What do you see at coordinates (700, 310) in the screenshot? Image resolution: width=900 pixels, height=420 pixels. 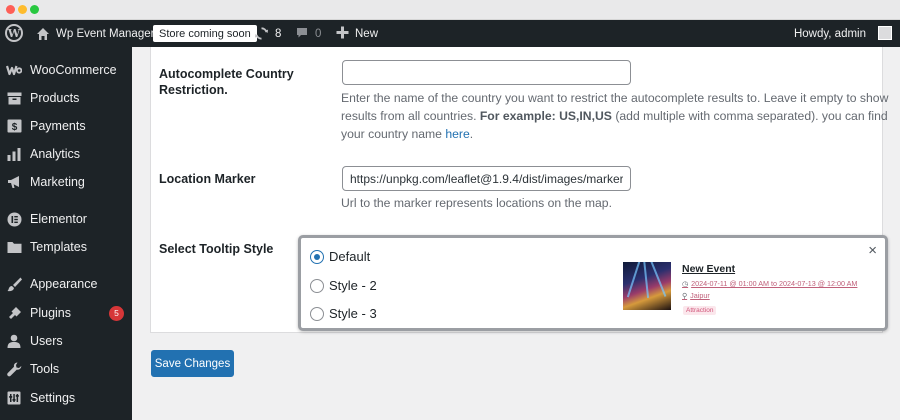 I see `event-category-tag: Attraction` at bounding box center [700, 310].